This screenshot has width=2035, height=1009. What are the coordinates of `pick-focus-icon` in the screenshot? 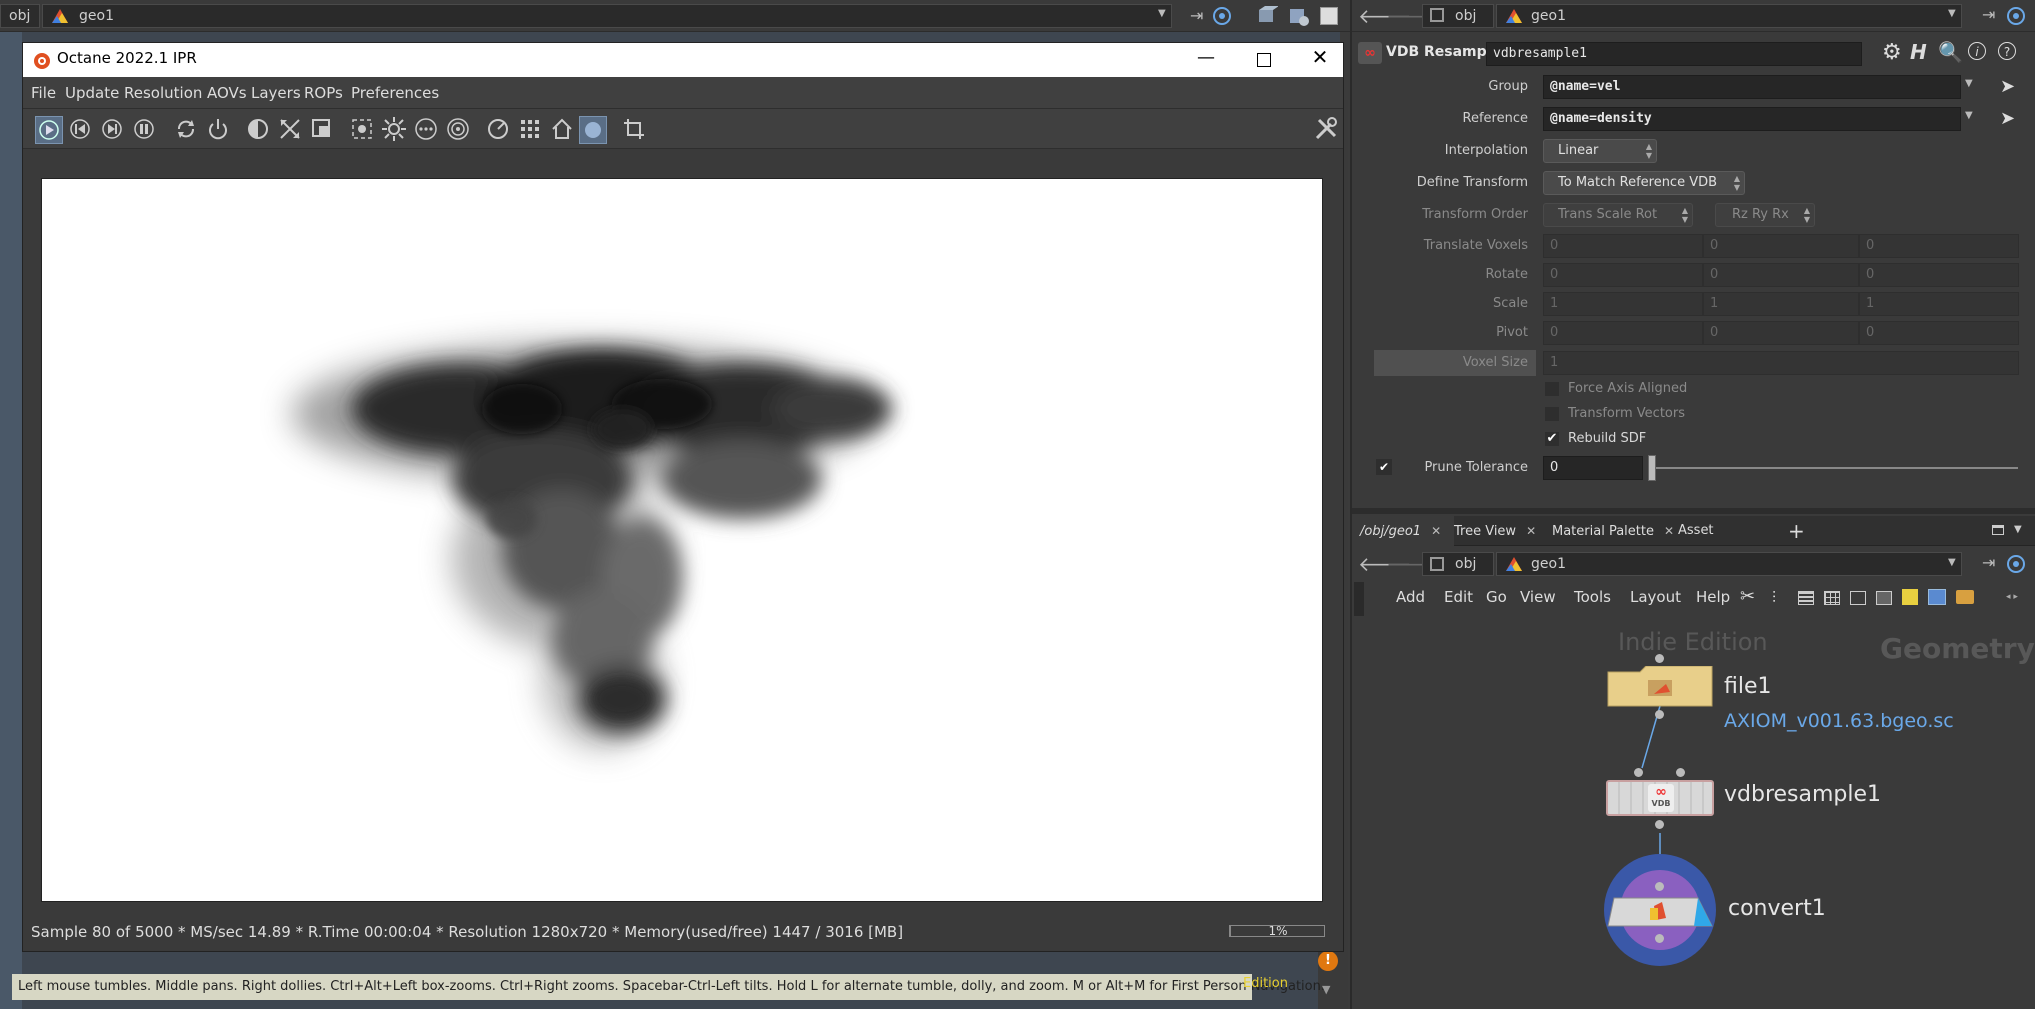 It's located at (362, 129).